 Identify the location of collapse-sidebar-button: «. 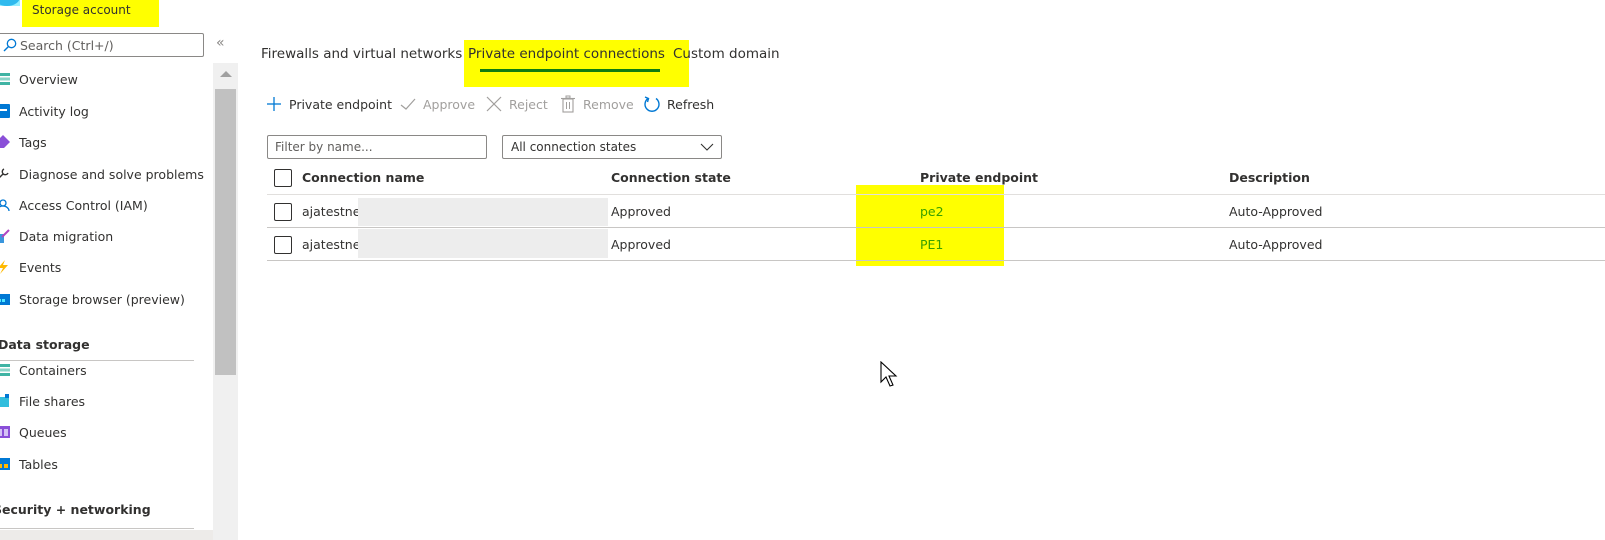
(223, 43).